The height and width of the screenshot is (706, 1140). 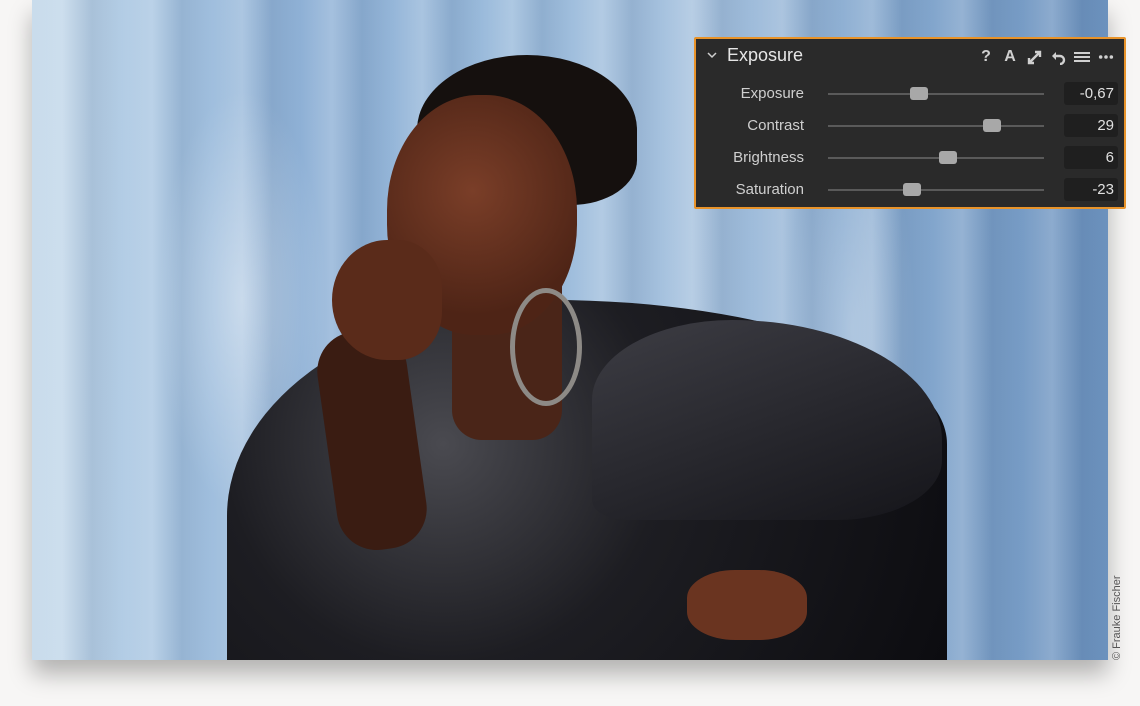 I want to click on photo-credit: © Frauke Fischer, so click(x=1117, y=617).